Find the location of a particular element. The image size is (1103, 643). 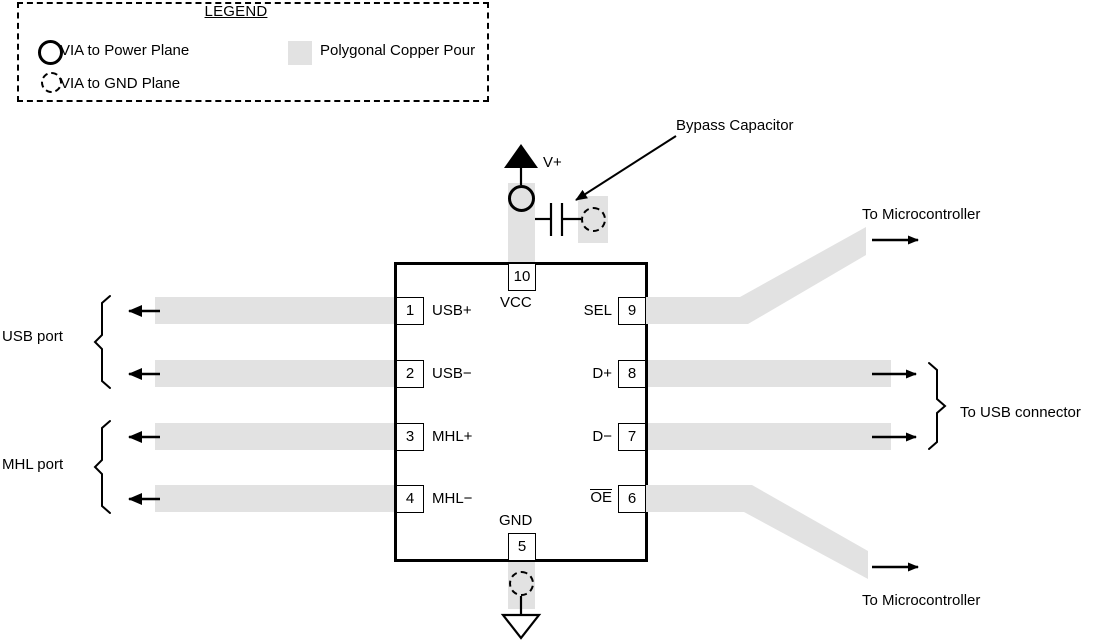

pin-box-1: 1 is located at coordinates (410, 311).